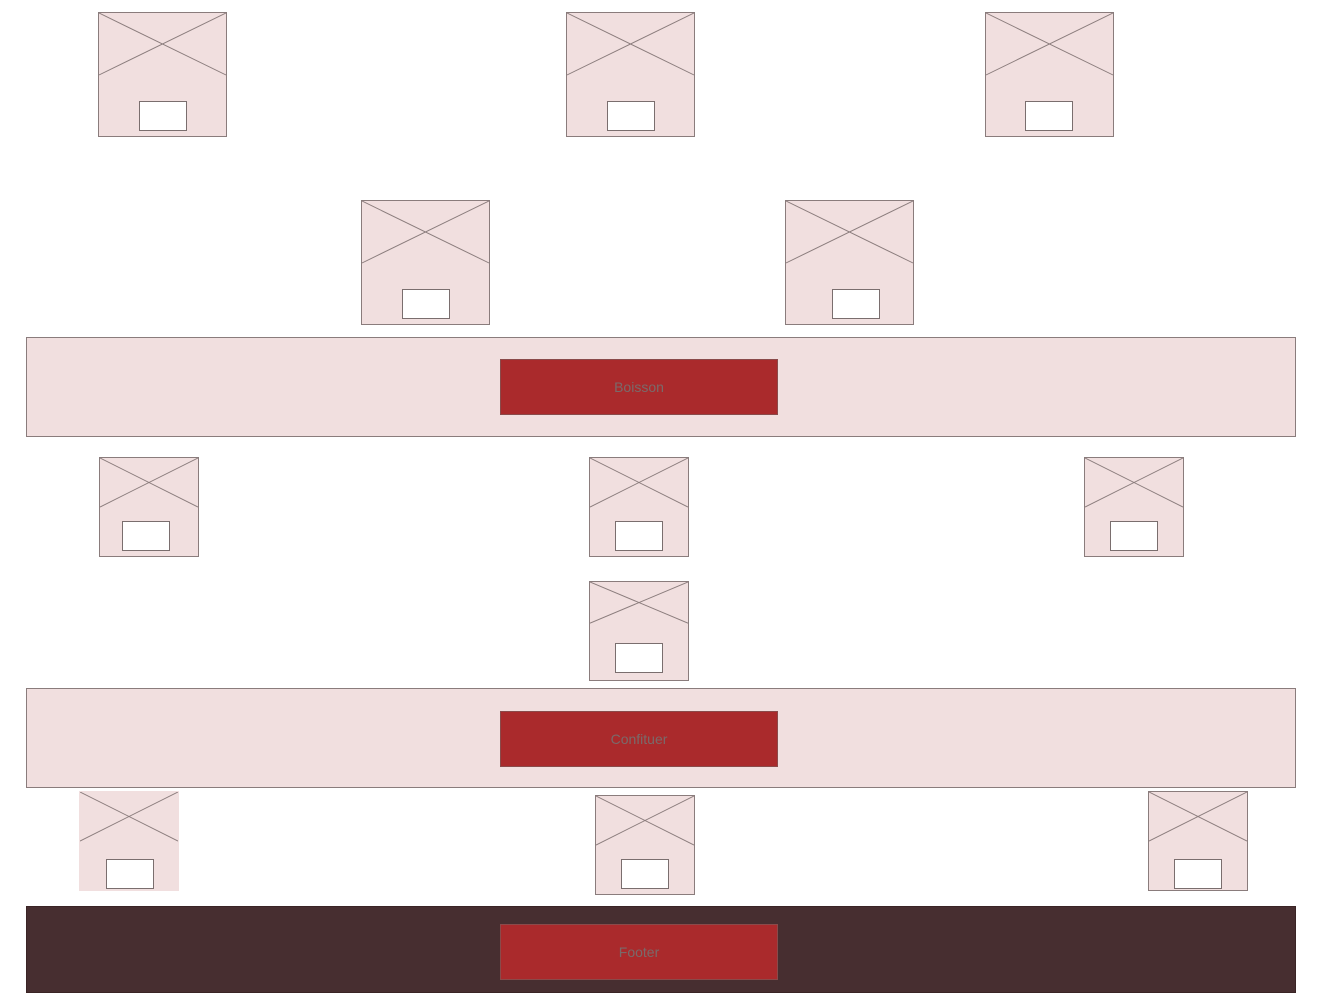 Image resolution: width=1330 pixels, height=1006 pixels. I want to click on footer: Footer, so click(661, 949).